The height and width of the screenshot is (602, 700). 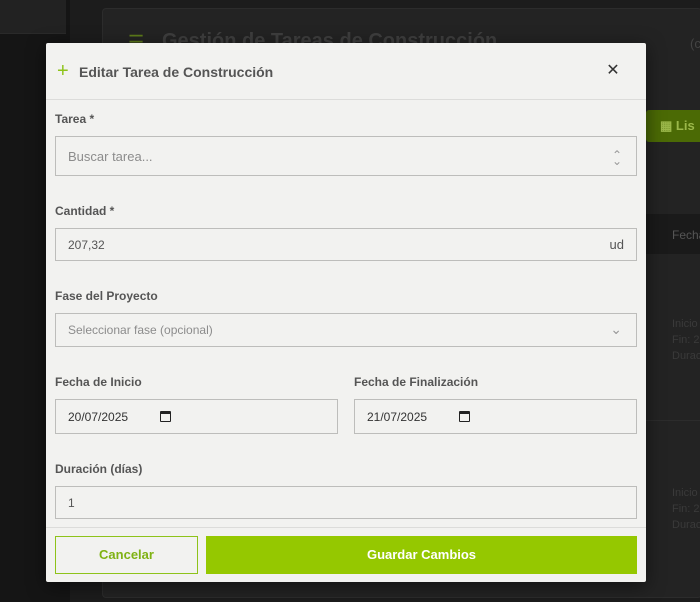 I want to click on background-sidebar-header, so click(x=33, y=17).